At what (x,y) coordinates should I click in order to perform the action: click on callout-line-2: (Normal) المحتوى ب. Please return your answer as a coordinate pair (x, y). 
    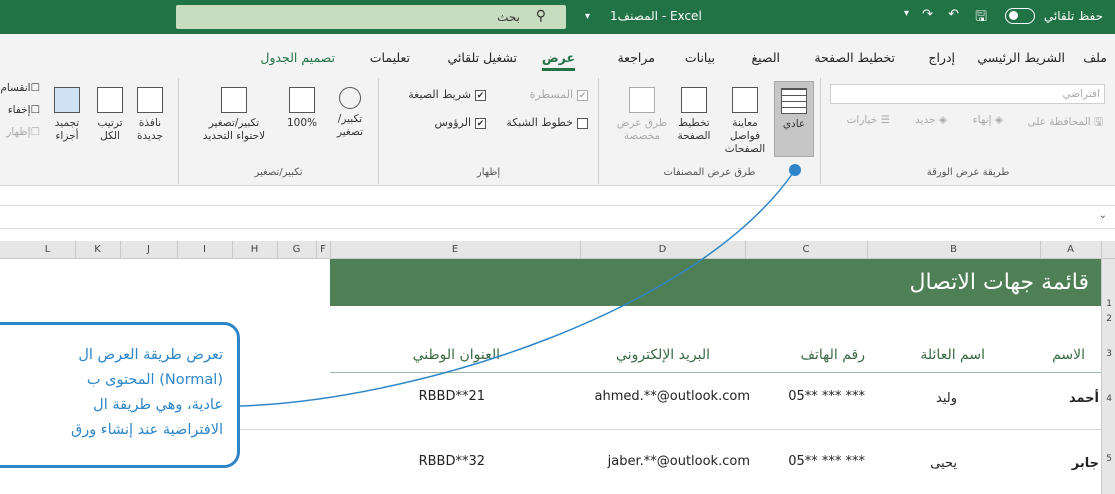
    Looking at the image, I should click on (154, 380).